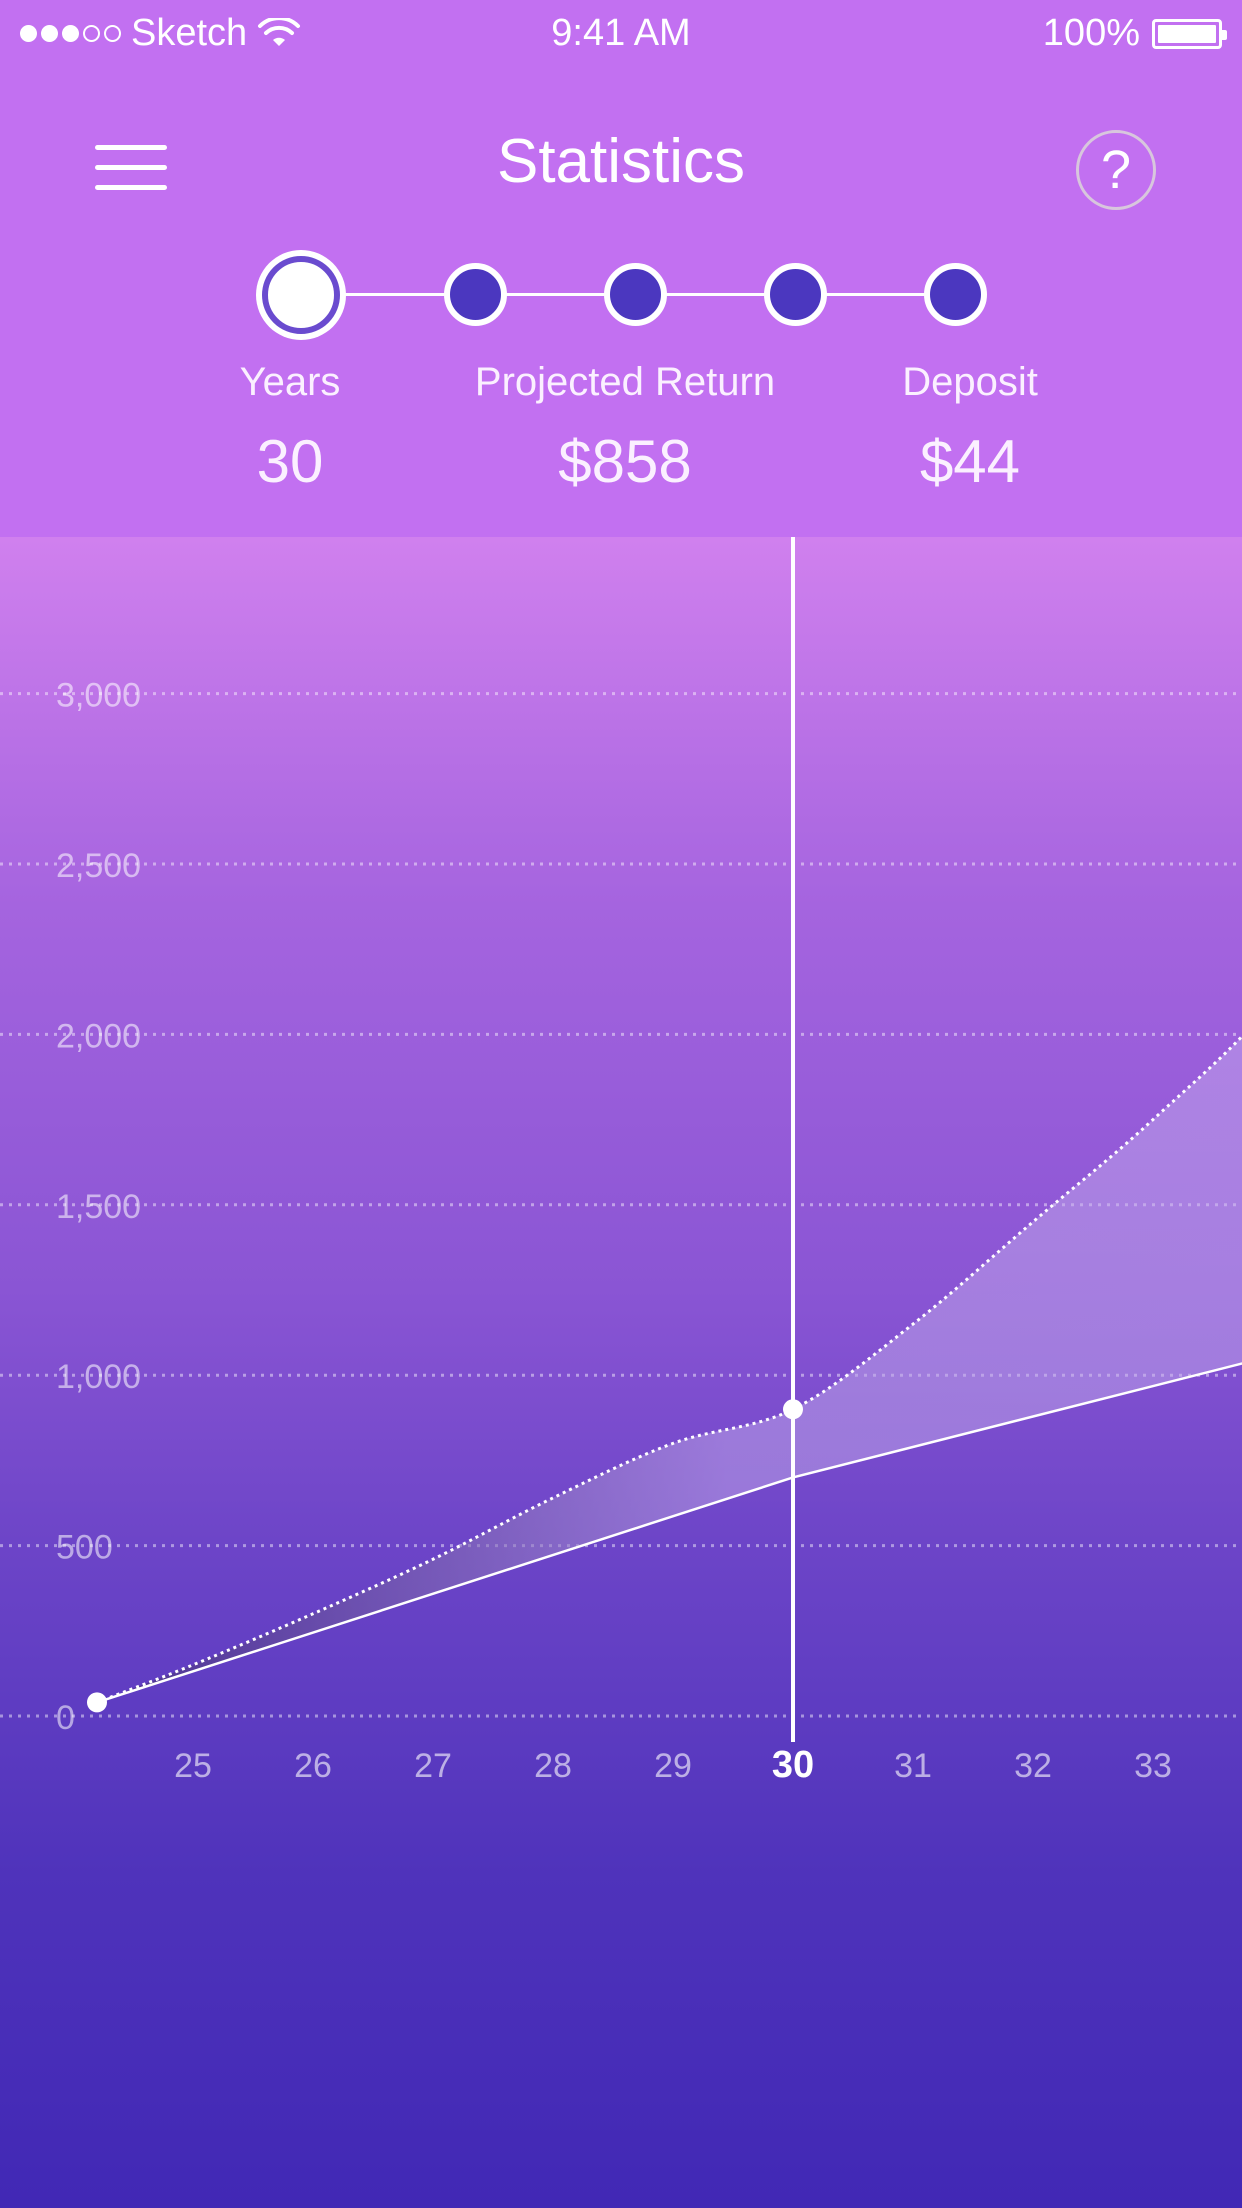  What do you see at coordinates (98, 1036) in the screenshot?
I see `y-tick-label: 2,000` at bounding box center [98, 1036].